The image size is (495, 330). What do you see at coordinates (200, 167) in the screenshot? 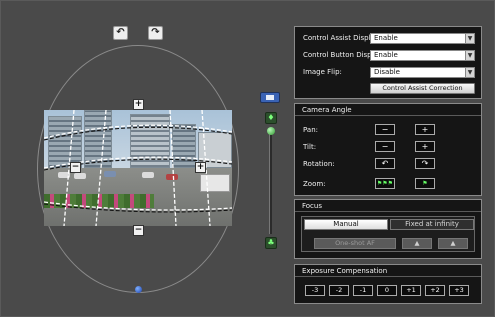
I see `handle-right: +` at bounding box center [200, 167].